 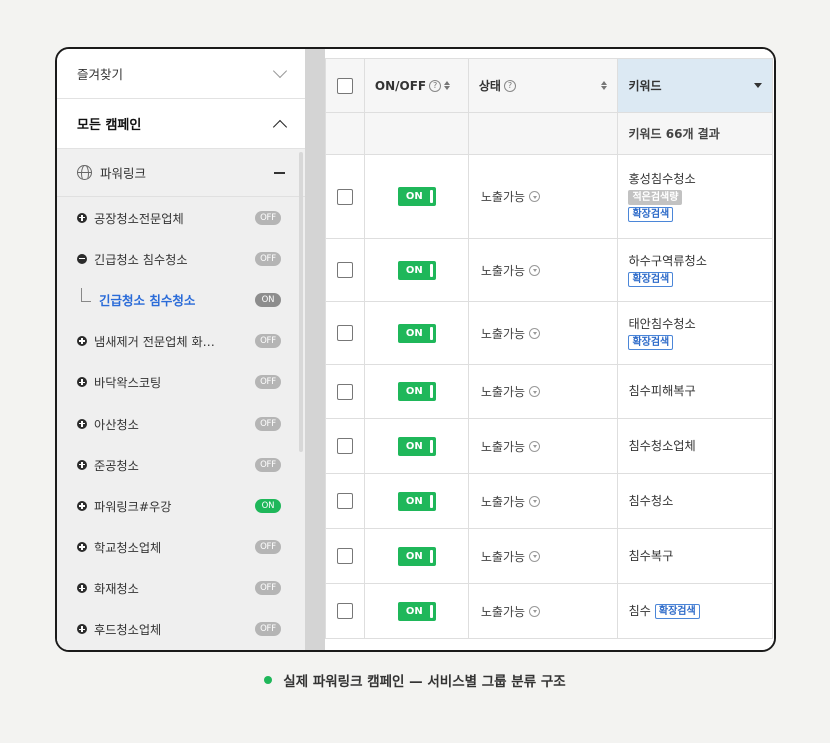 What do you see at coordinates (181, 217) in the screenshot?
I see `sidebar-item: 공장청소전문업체 OFF` at bounding box center [181, 217].